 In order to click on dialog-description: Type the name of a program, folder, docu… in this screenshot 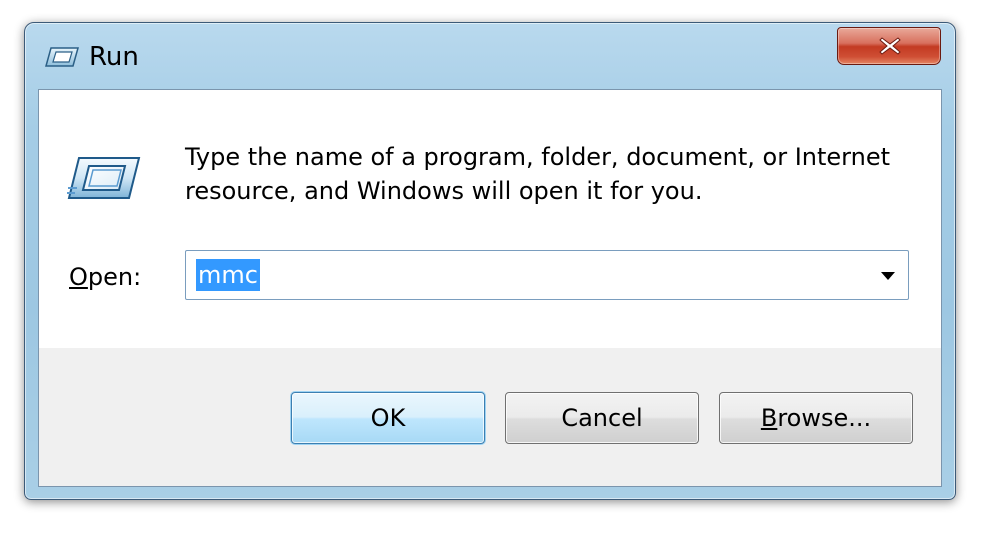, I will do `click(538, 174)`.